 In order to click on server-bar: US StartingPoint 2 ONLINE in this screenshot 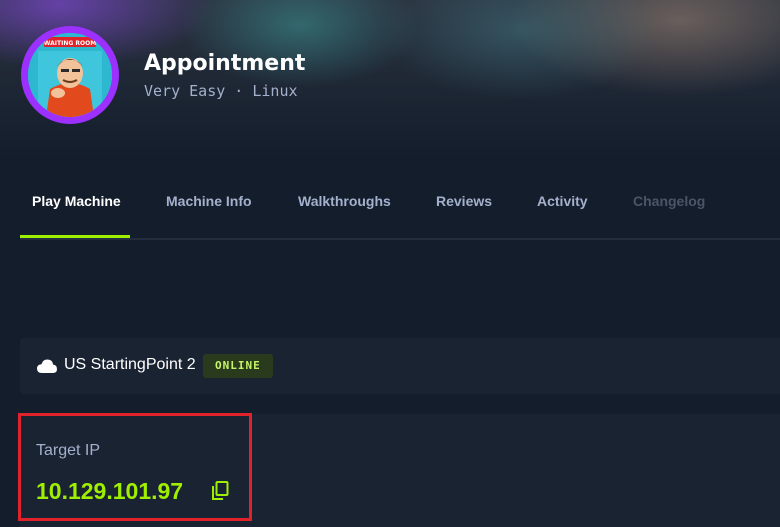, I will do `click(400, 366)`.